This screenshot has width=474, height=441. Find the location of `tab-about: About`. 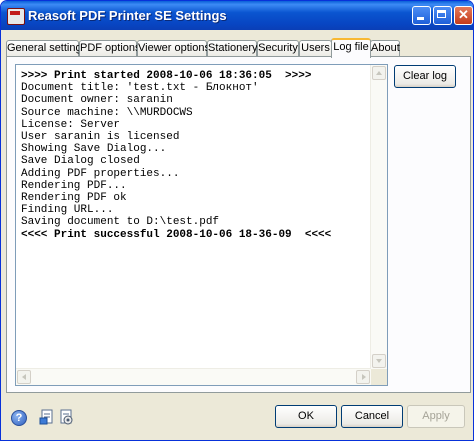

tab-about: About is located at coordinates (385, 48).